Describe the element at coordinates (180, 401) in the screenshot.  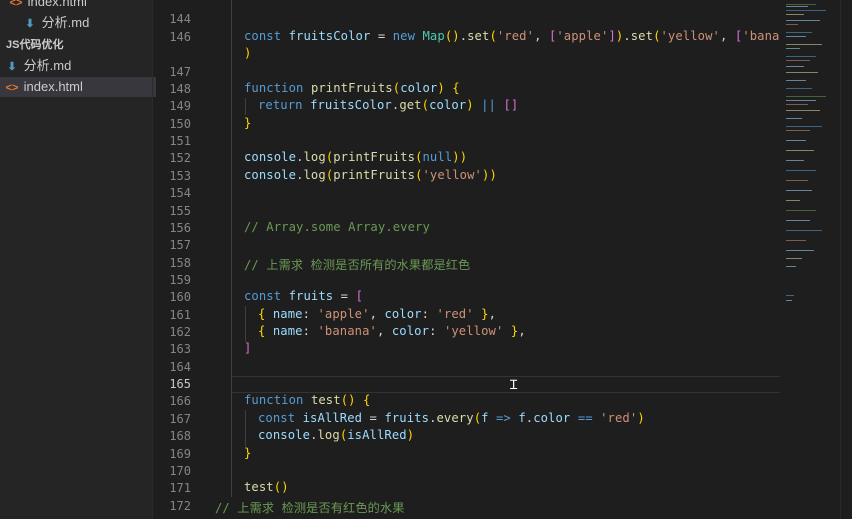
I see `line-number: 166` at that location.